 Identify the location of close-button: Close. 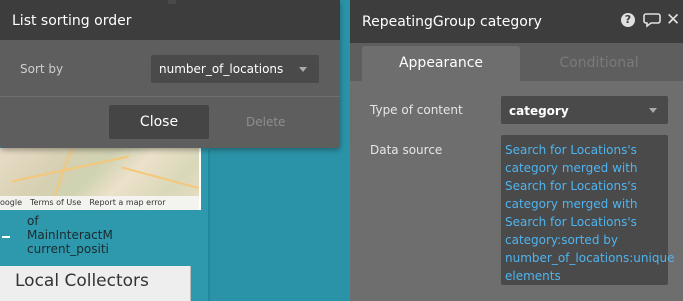
(159, 122).